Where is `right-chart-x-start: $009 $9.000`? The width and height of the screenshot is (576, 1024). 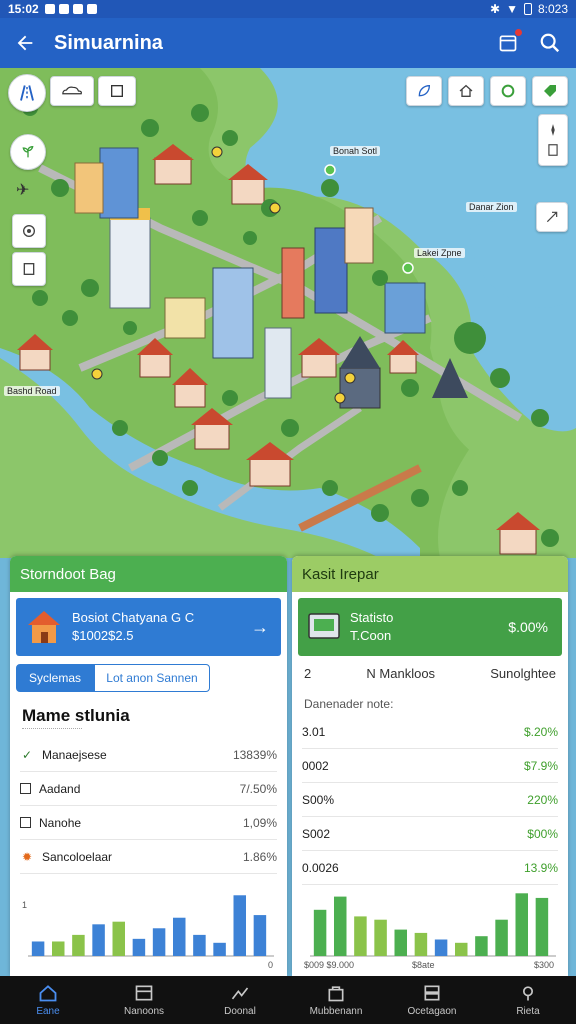 right-chart-x-start: $009 $9.000 is located at coordinates (329, 965).